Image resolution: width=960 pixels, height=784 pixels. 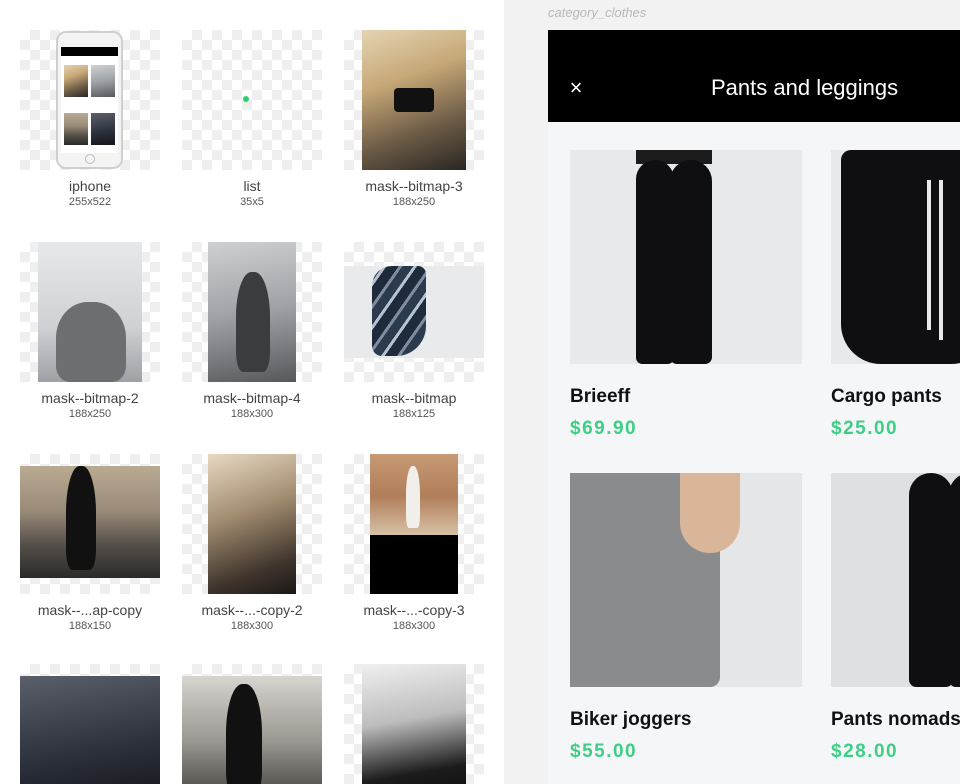 I want to click on asset-tile: mask--bitmap 188x125, so click(x=414, y=331).